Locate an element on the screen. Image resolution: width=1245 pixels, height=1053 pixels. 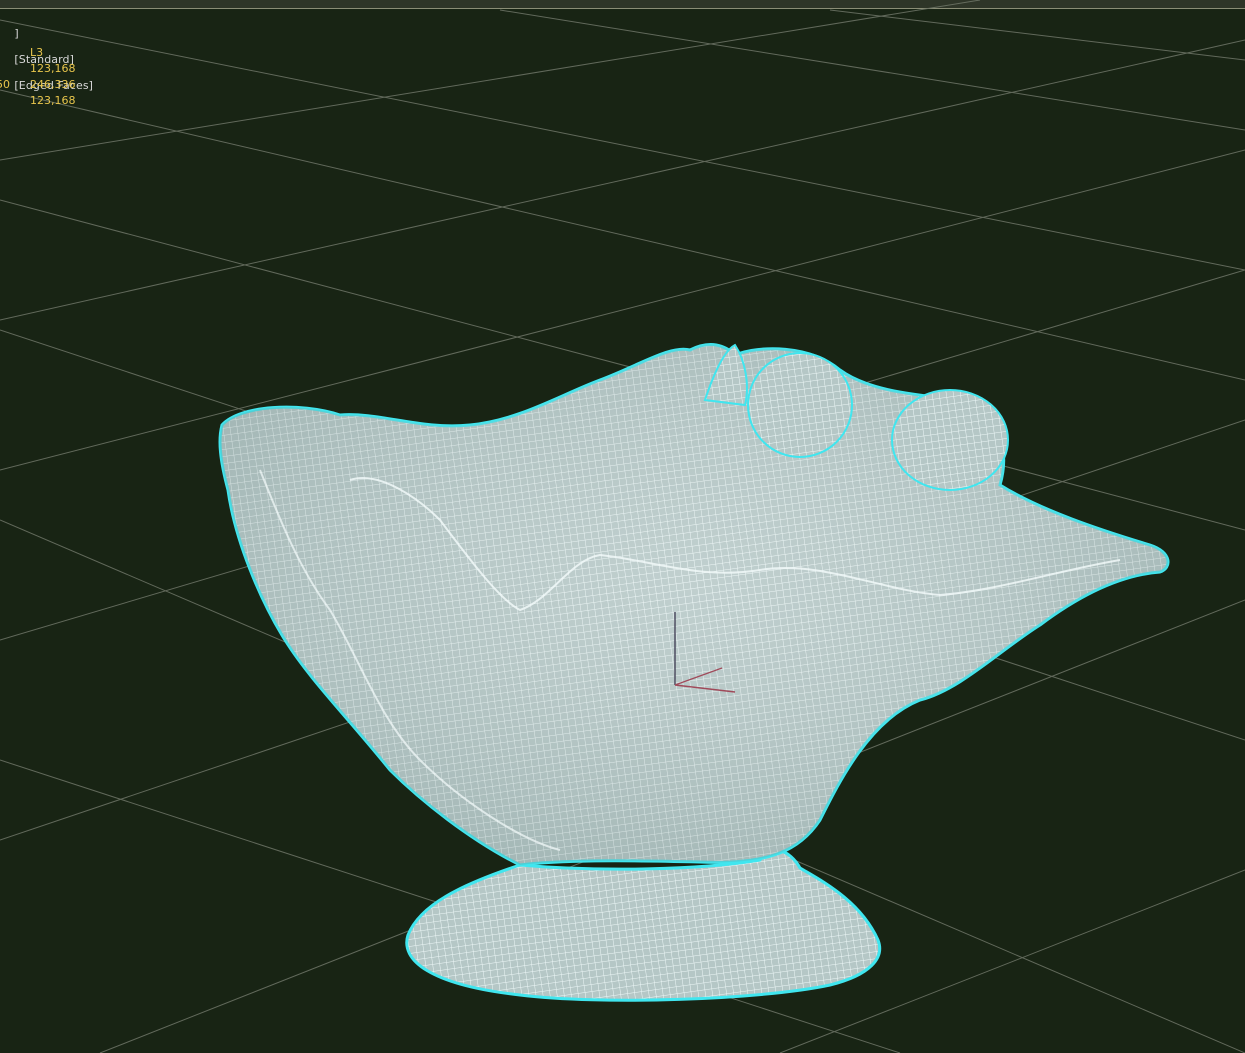
bowl-base is located at coordinates (643, 925).